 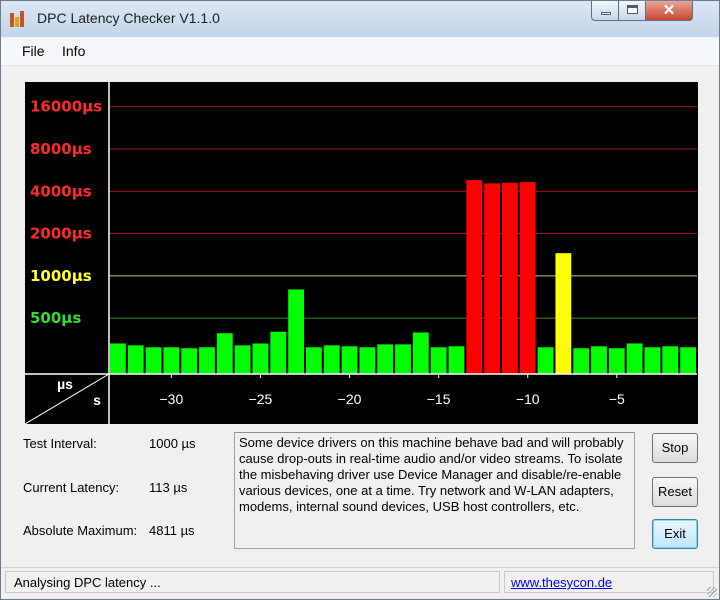 I want to click on close-button: ✕, so click(x=669, y=11).